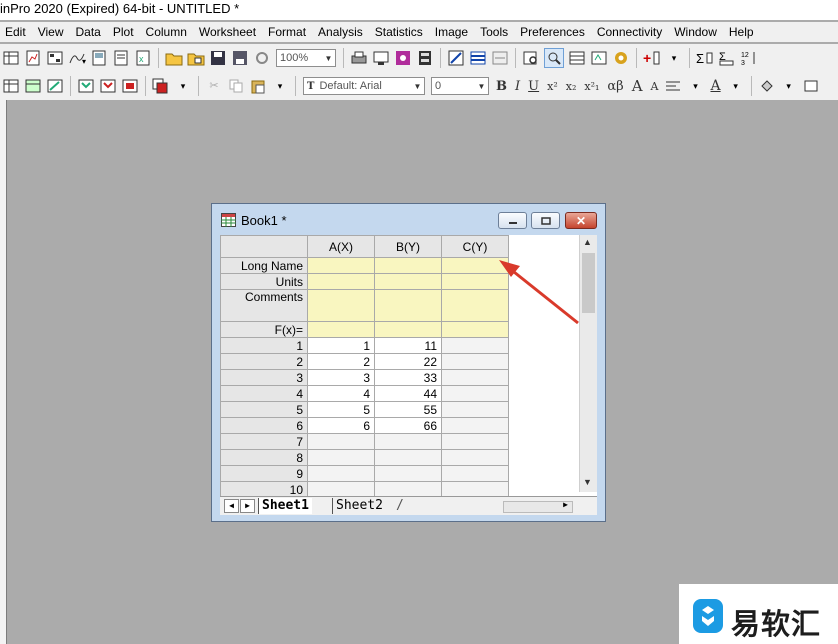 The image size is (838, 644). I want to click on red-arrow-icon, so click(539, 292).